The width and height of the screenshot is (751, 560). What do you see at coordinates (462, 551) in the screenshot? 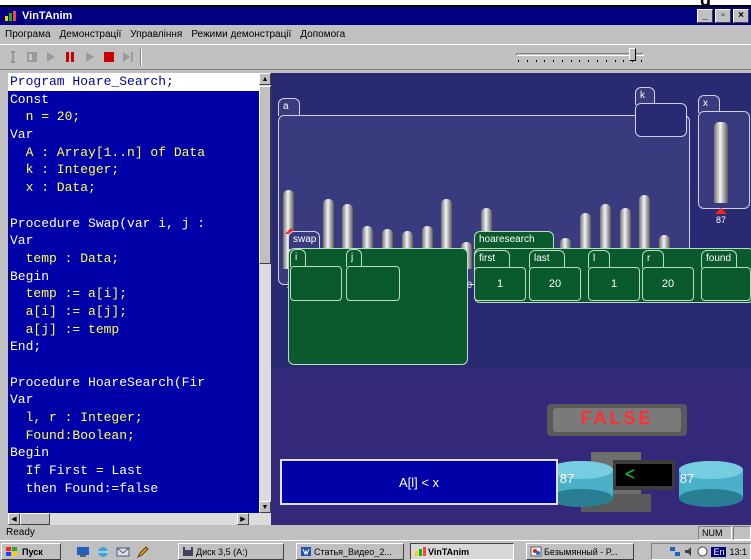
I see `task-vintanim: VinTAnim` at bounding box center [462, 551].